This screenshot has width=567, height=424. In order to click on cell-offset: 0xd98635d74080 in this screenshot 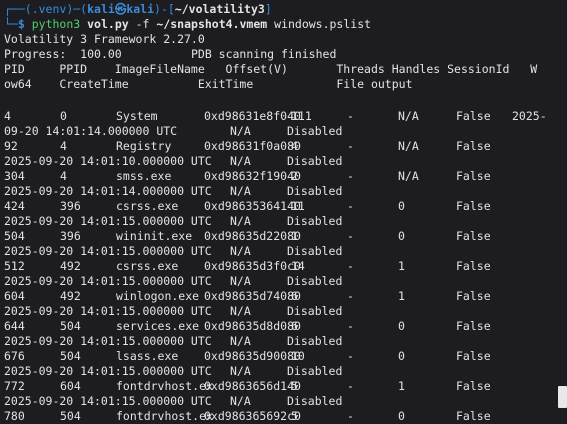, I will do `click(252, 296)`.